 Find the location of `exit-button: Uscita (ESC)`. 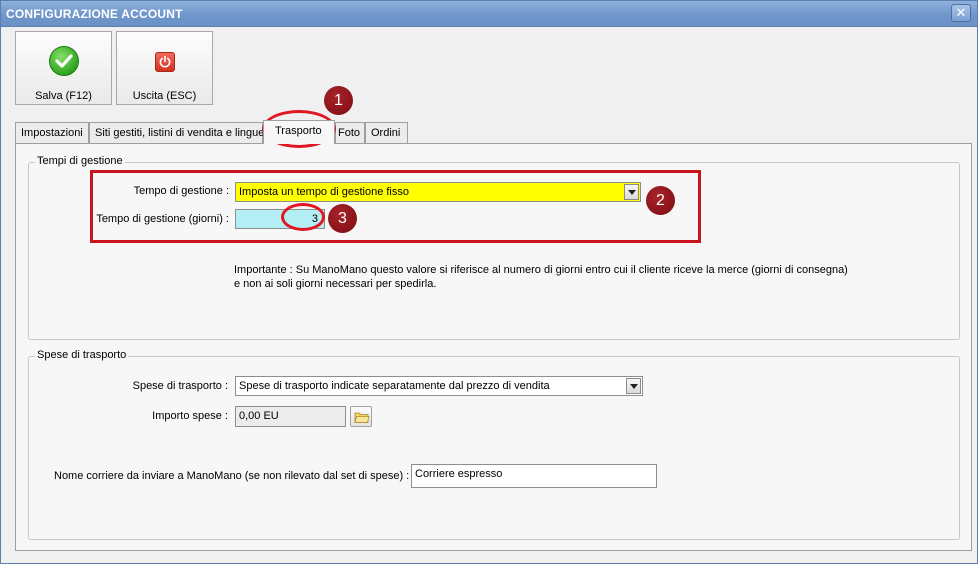

exit-button: Uscita (ESC) is located at coordinates (164, 68).